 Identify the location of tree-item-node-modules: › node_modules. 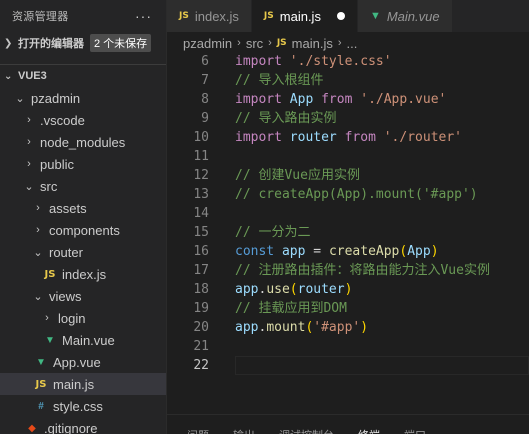
(83, 142).